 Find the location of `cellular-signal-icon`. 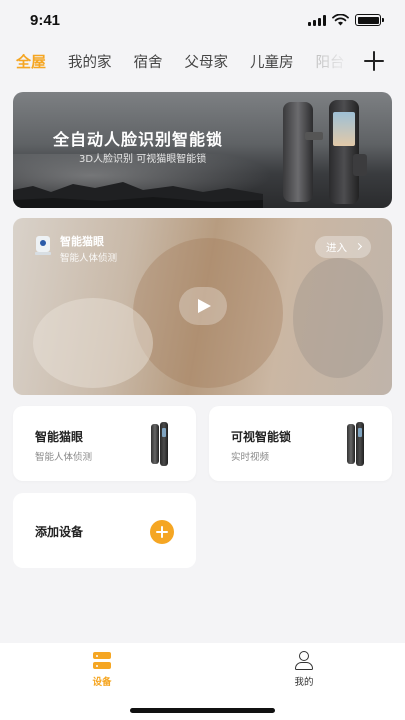

cellular-signal-icon is located at coordinates (317, 20).